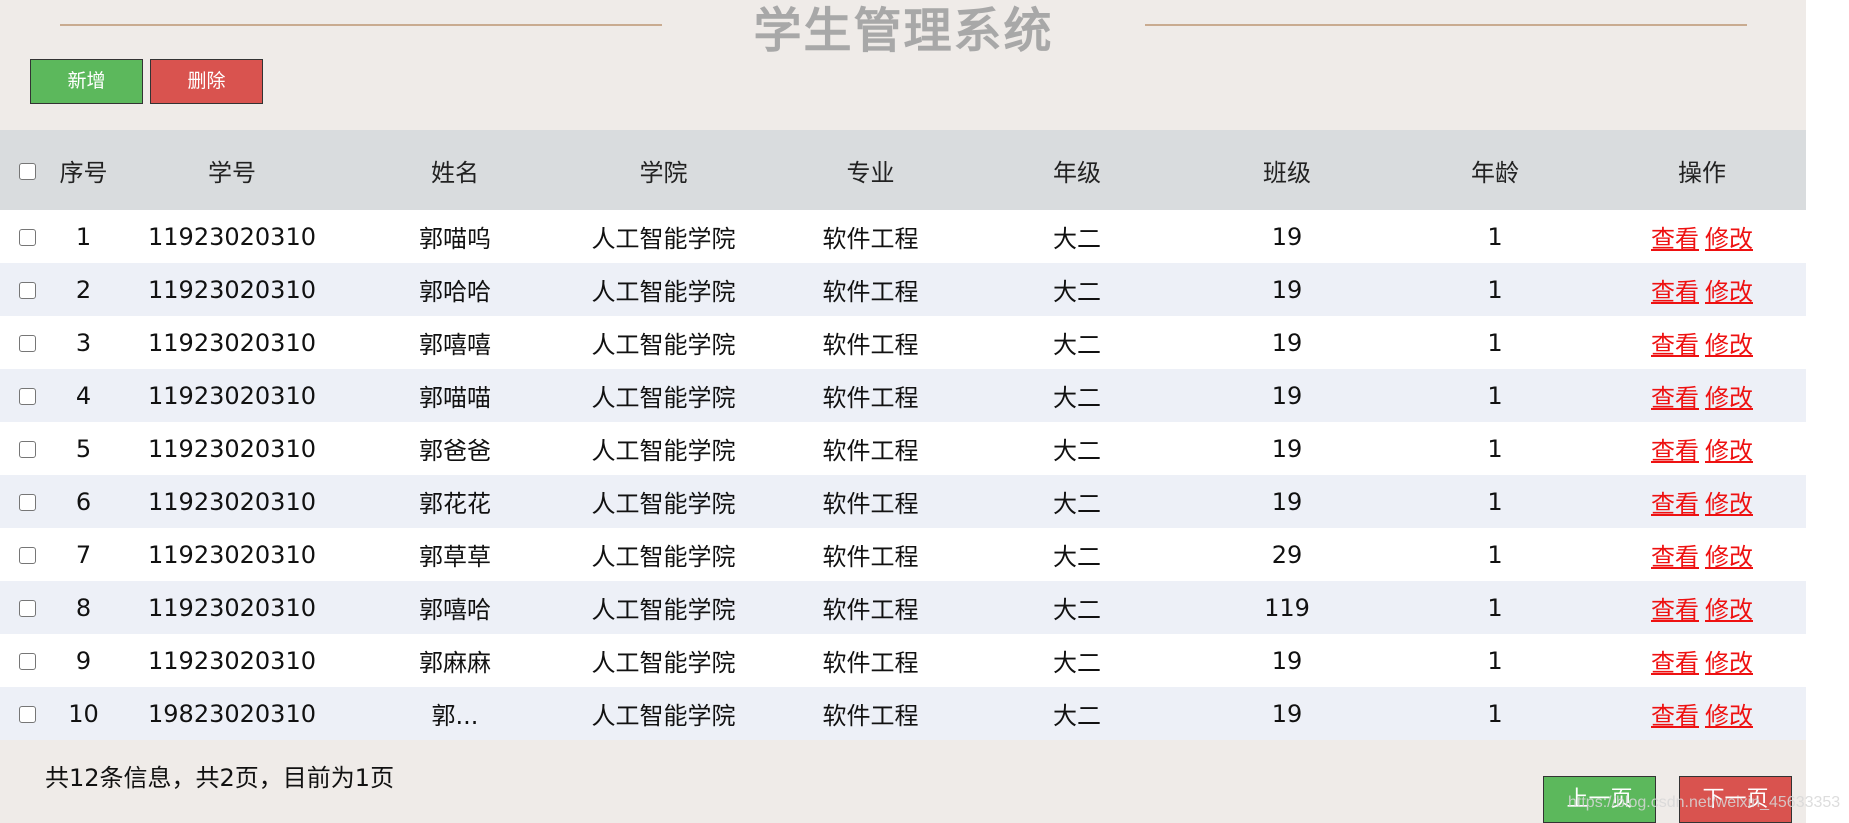 The width and height of the screenshot is (1849, 823). I want to click on column-header-student-id: 学号, so click(232, 170).